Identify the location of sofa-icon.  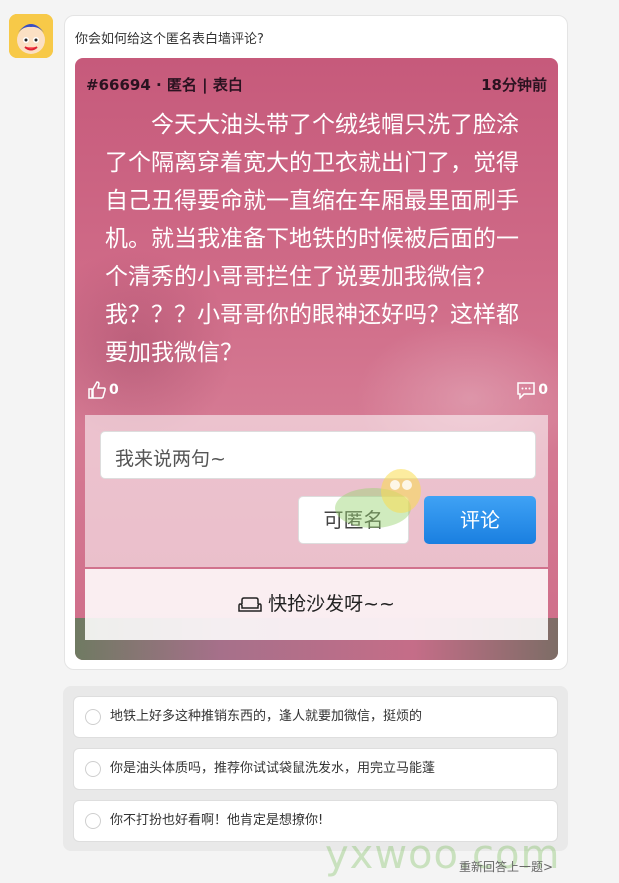
(250, 604).